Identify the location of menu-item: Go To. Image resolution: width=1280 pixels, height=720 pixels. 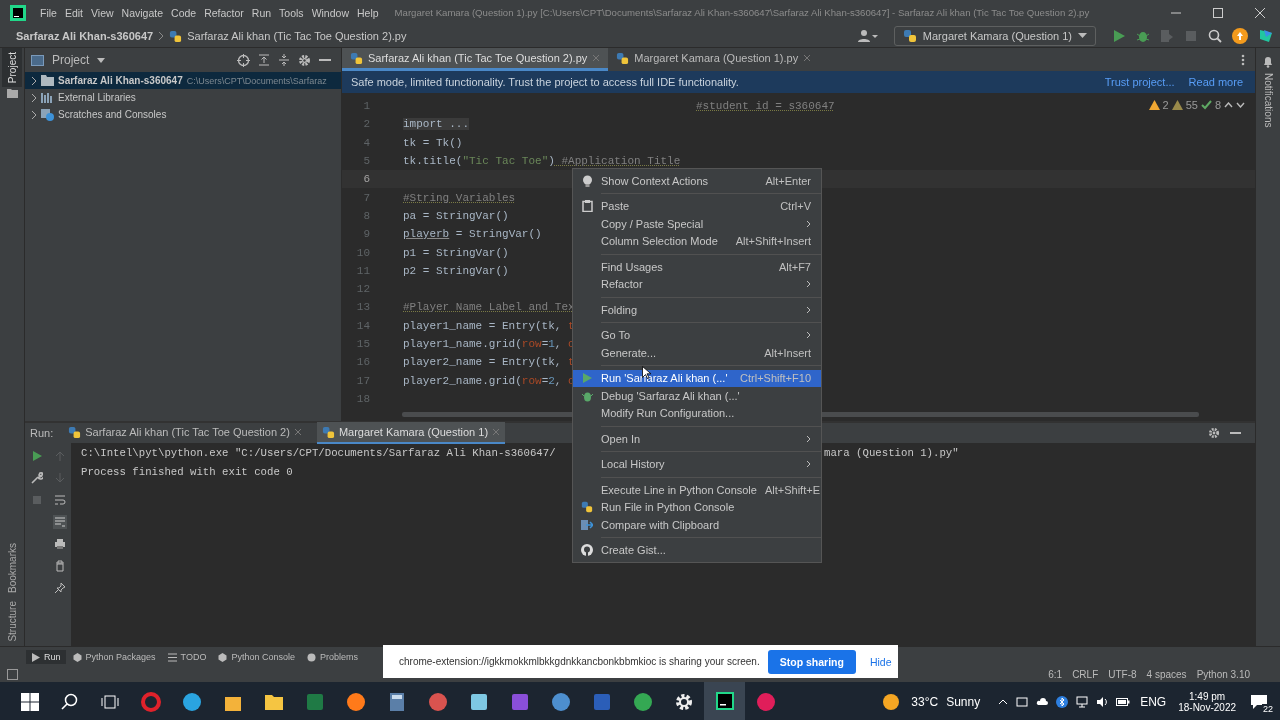
(697, 335).